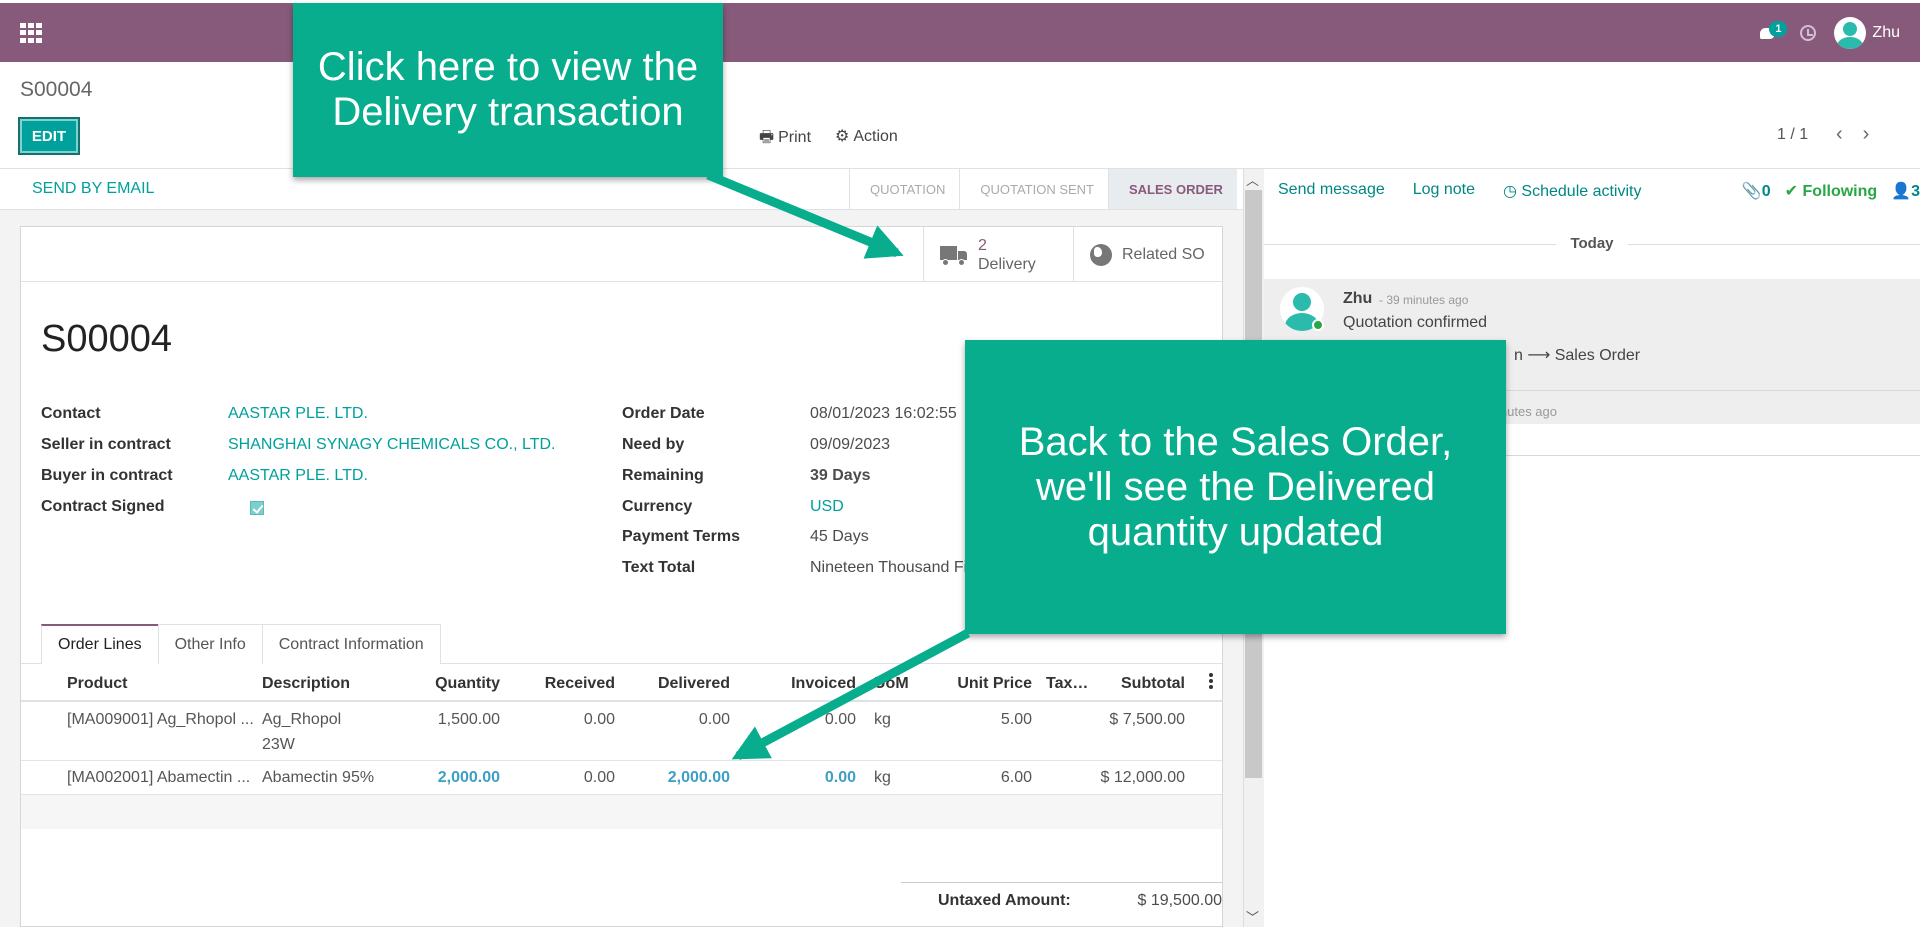 The width and height of the screenshot is (1920, 927). I want to click on schedule-activity-button: ◷ Schedule activity, so click(1572, 191).